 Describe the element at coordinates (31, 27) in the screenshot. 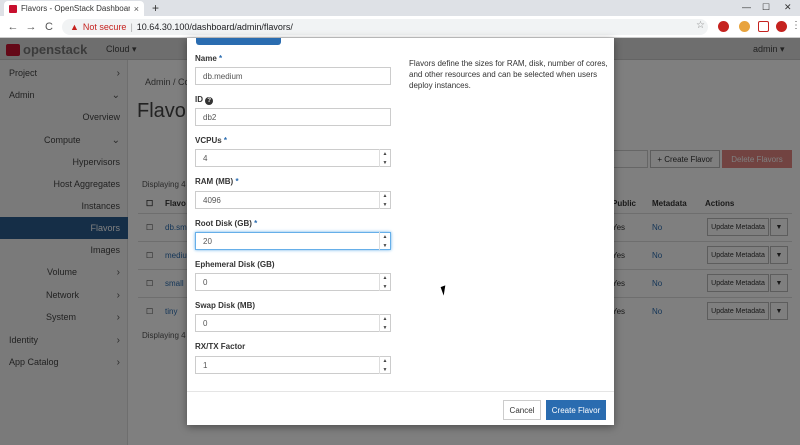

I see `forward-arrow-icon: →` at that location.